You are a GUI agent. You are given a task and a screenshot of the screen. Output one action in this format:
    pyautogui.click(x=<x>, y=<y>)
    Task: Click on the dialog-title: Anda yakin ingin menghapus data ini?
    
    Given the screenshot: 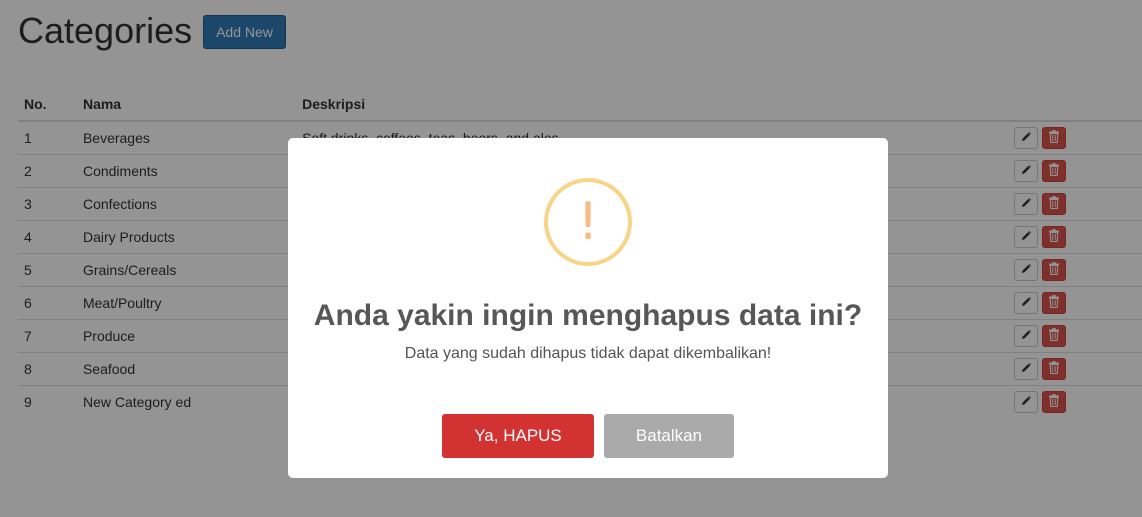 What is the action you would take?
    pyautogui.click(x=588, y=315)
    